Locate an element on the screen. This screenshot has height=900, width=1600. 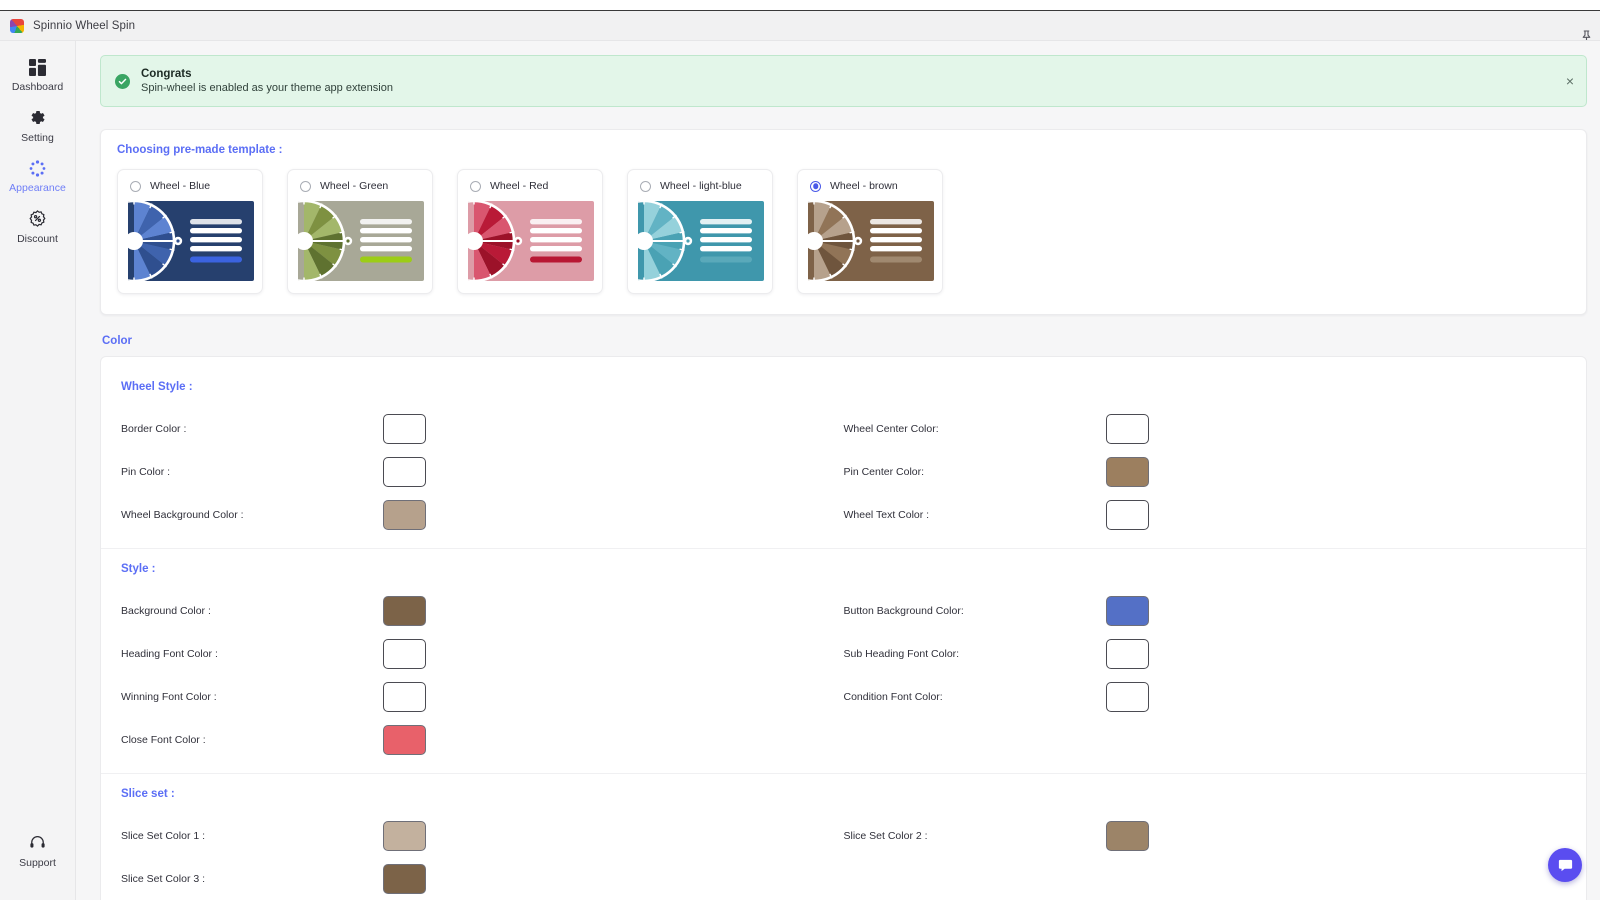
color-field-row: Sub Heading Font Color: is located at coordinates (1205, 653).